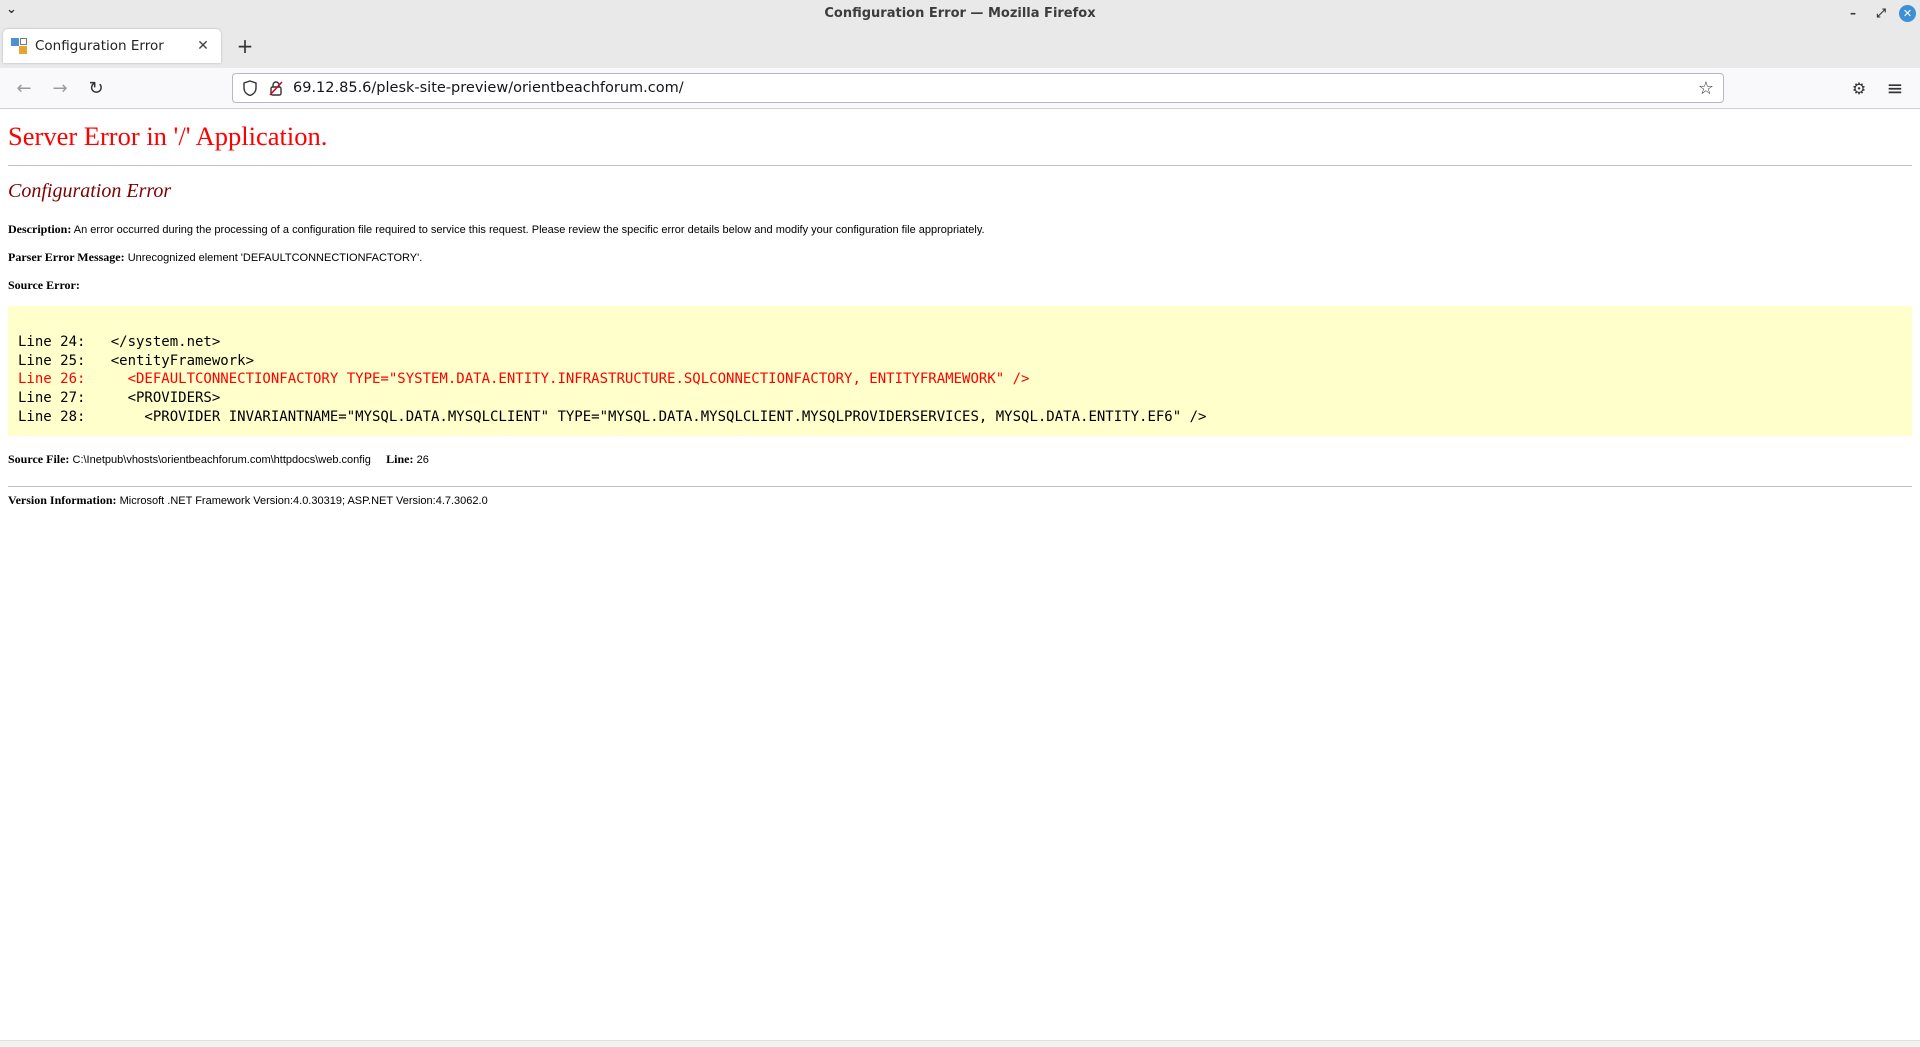 The image size is (1920, 1047). What do you see at coordinates (90, 191) in the screenshot?
I see `error-subtitle: Configuration Error` at bounding box center [90, 191].